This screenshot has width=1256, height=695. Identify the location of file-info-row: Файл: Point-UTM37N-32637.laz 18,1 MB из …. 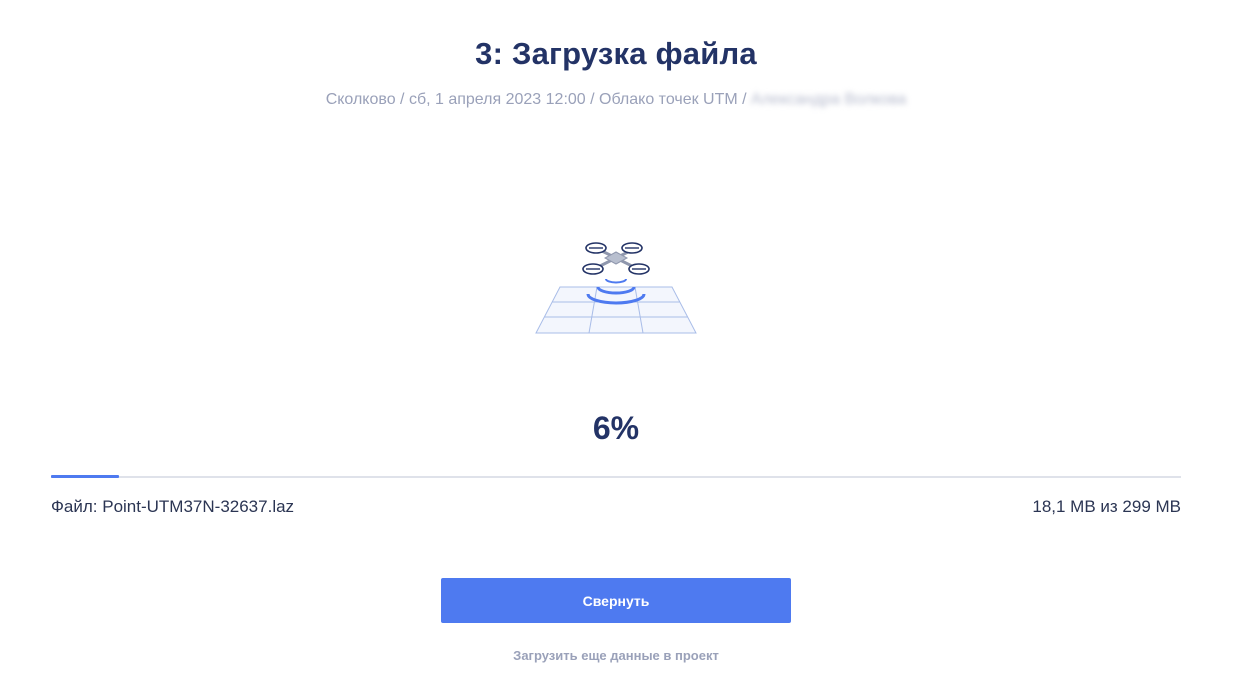
(616, 507).